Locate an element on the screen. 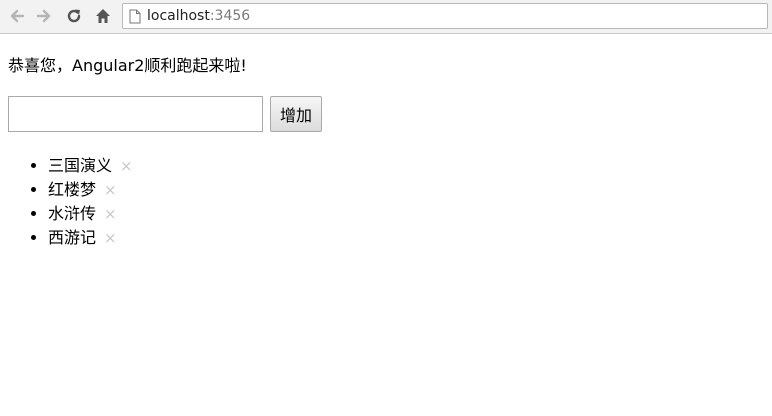  book-title: 三国演义 is located at coordinates (80, 165).